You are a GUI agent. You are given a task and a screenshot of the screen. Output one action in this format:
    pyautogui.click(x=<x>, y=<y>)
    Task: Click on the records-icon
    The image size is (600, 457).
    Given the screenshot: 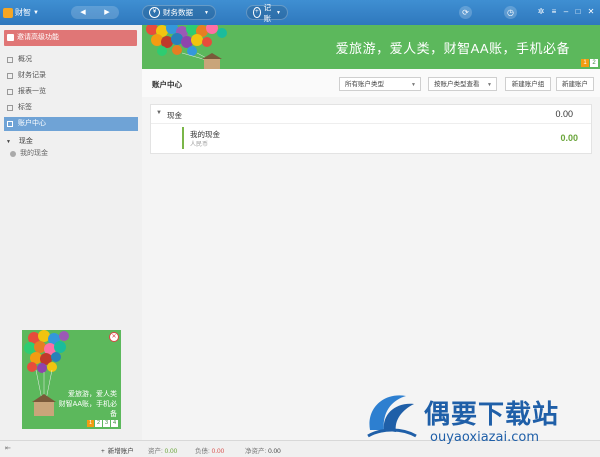 What is the action you would take?
    pyautogui.click(x=10, y=76)
    